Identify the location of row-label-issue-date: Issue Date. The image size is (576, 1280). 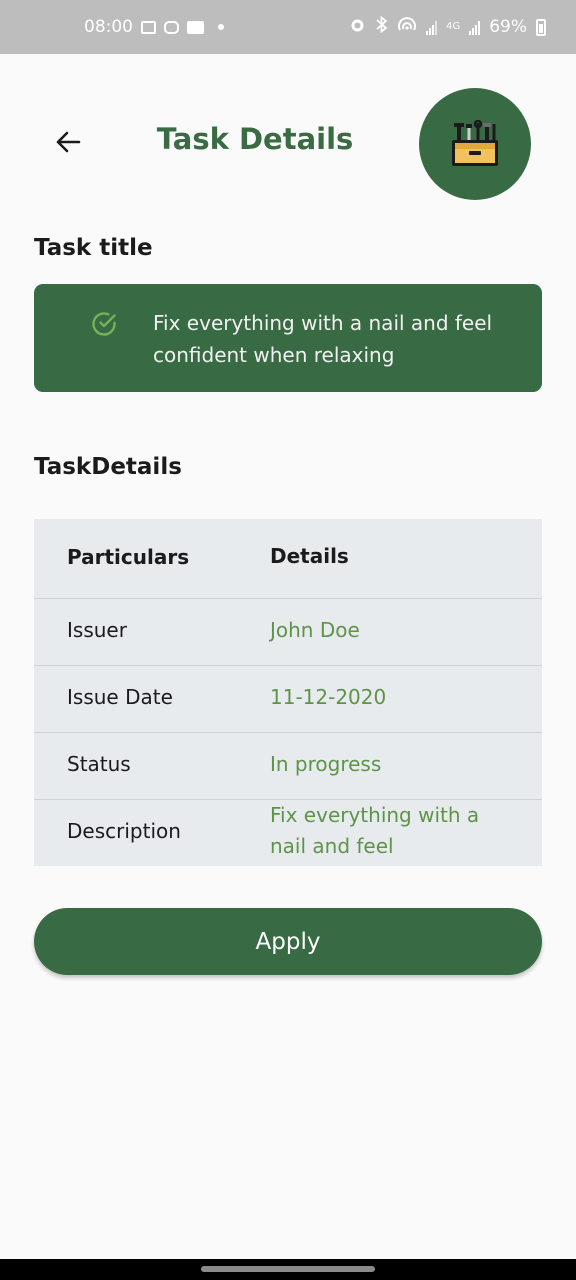
(120, 697).